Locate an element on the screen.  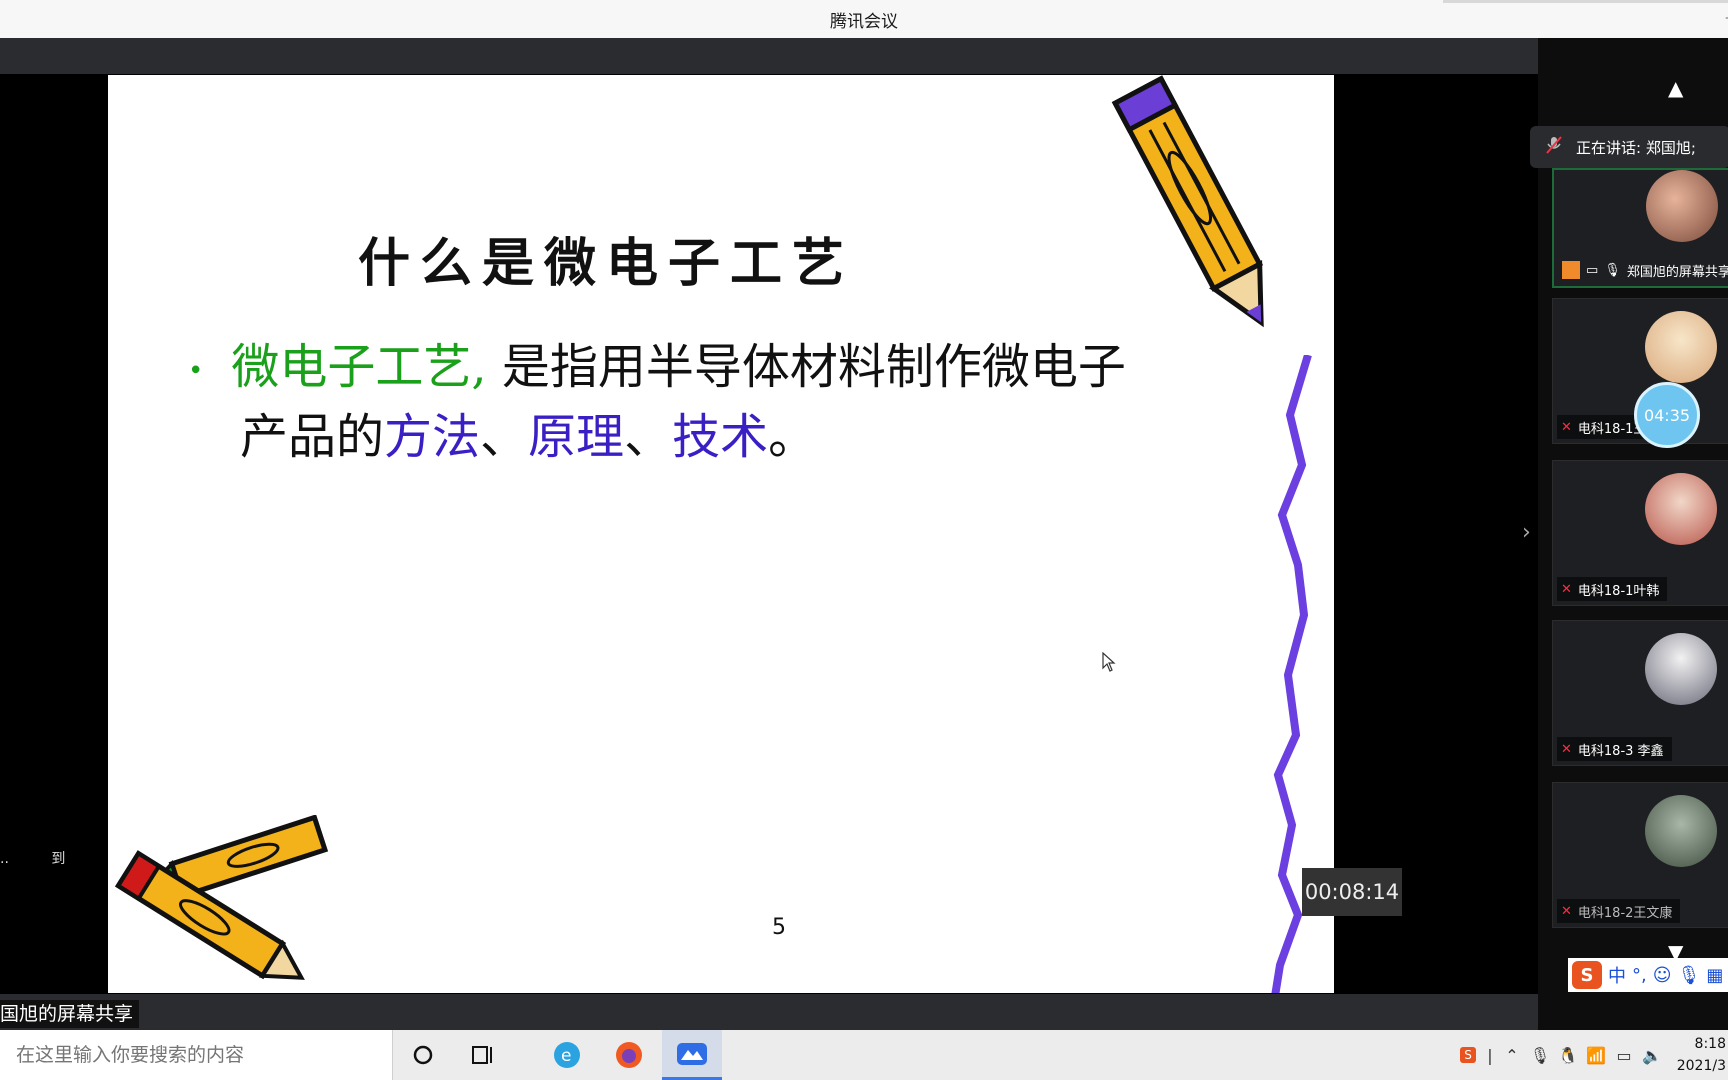
system-tray: S | ⌃ 🎙 🐧 📶 ▭ 🔈 8:18 2021/3 is located at coordinates (1591, 1055).